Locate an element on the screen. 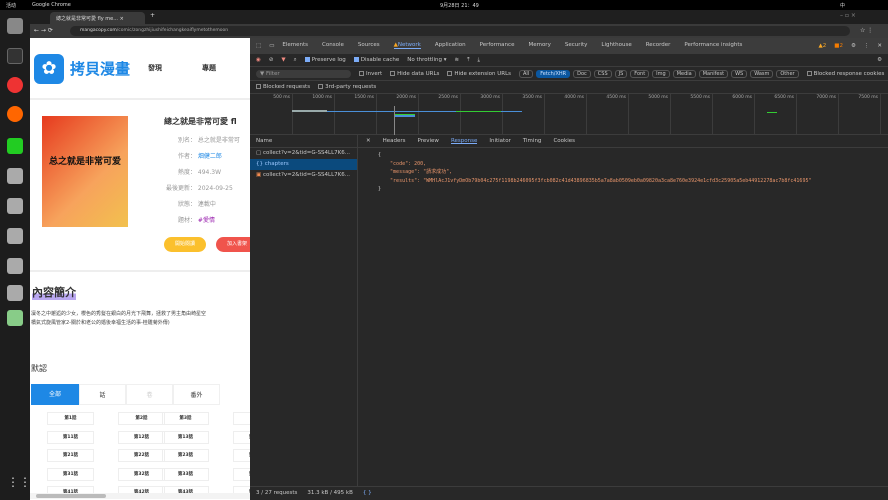 The image size is (888, 500). settings-icon: ⚙ is located at coordinates (853, 46).